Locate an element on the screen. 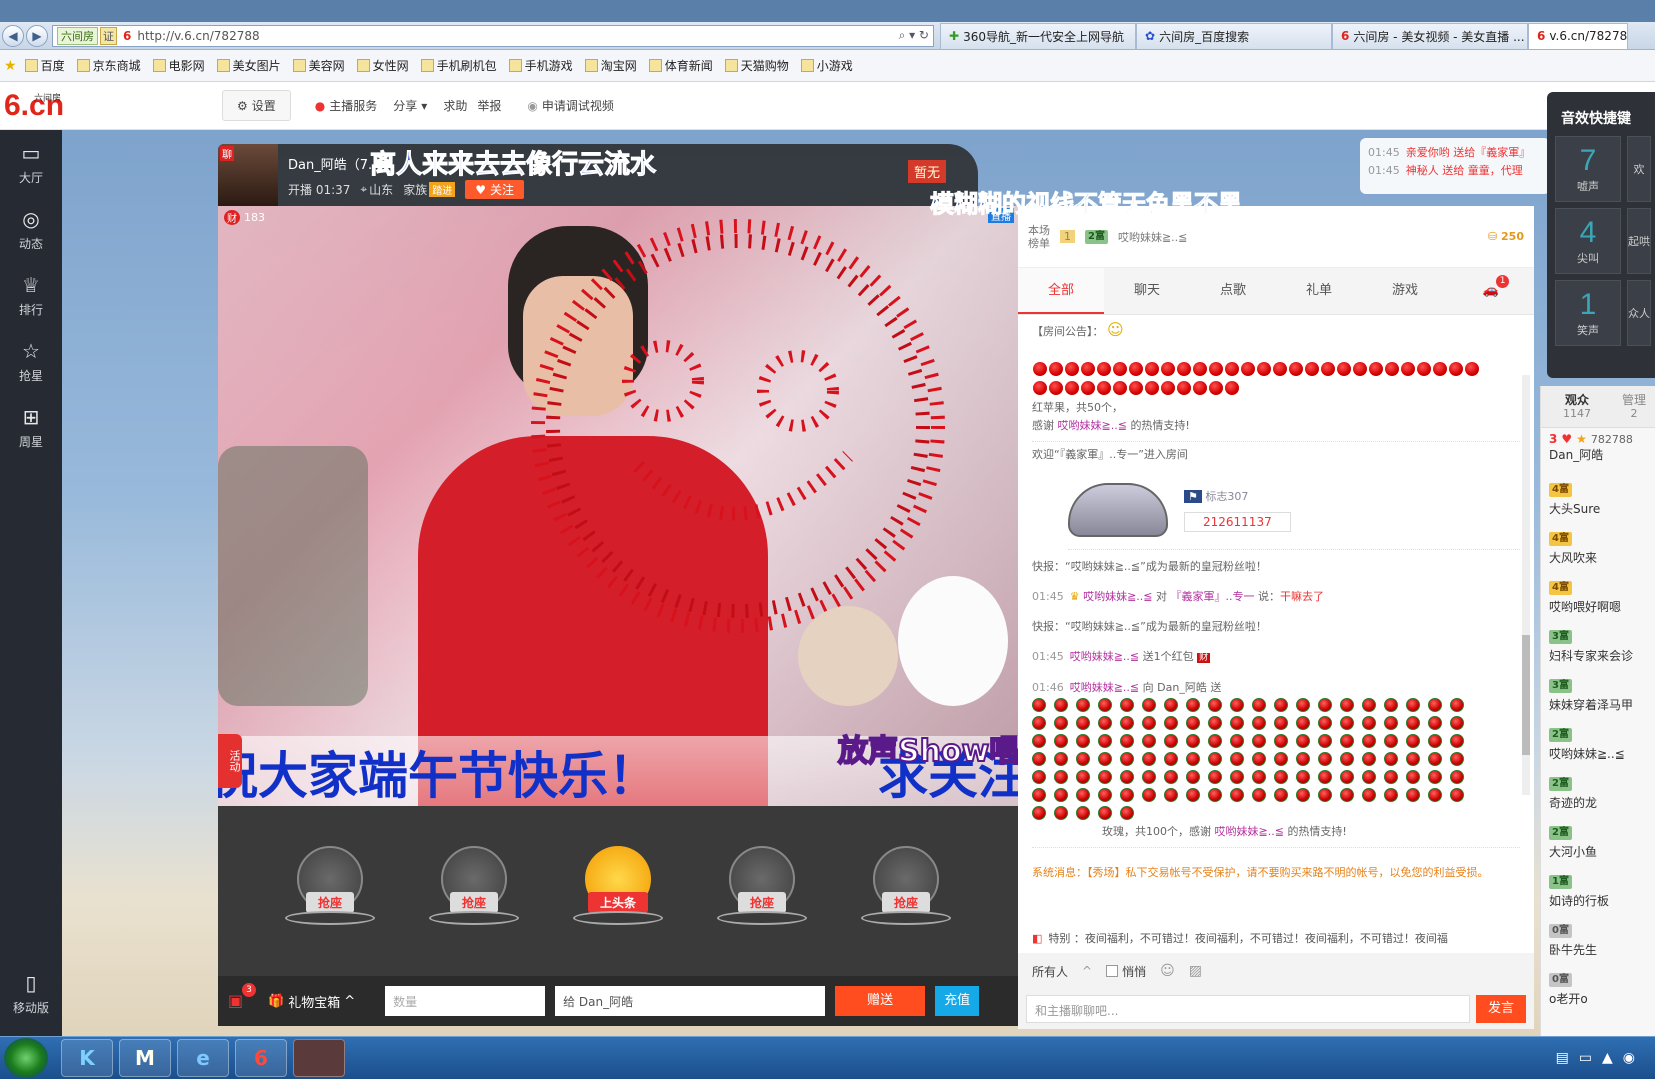  chat-target-select: 所有人 is located at coordinates (1050, 971).